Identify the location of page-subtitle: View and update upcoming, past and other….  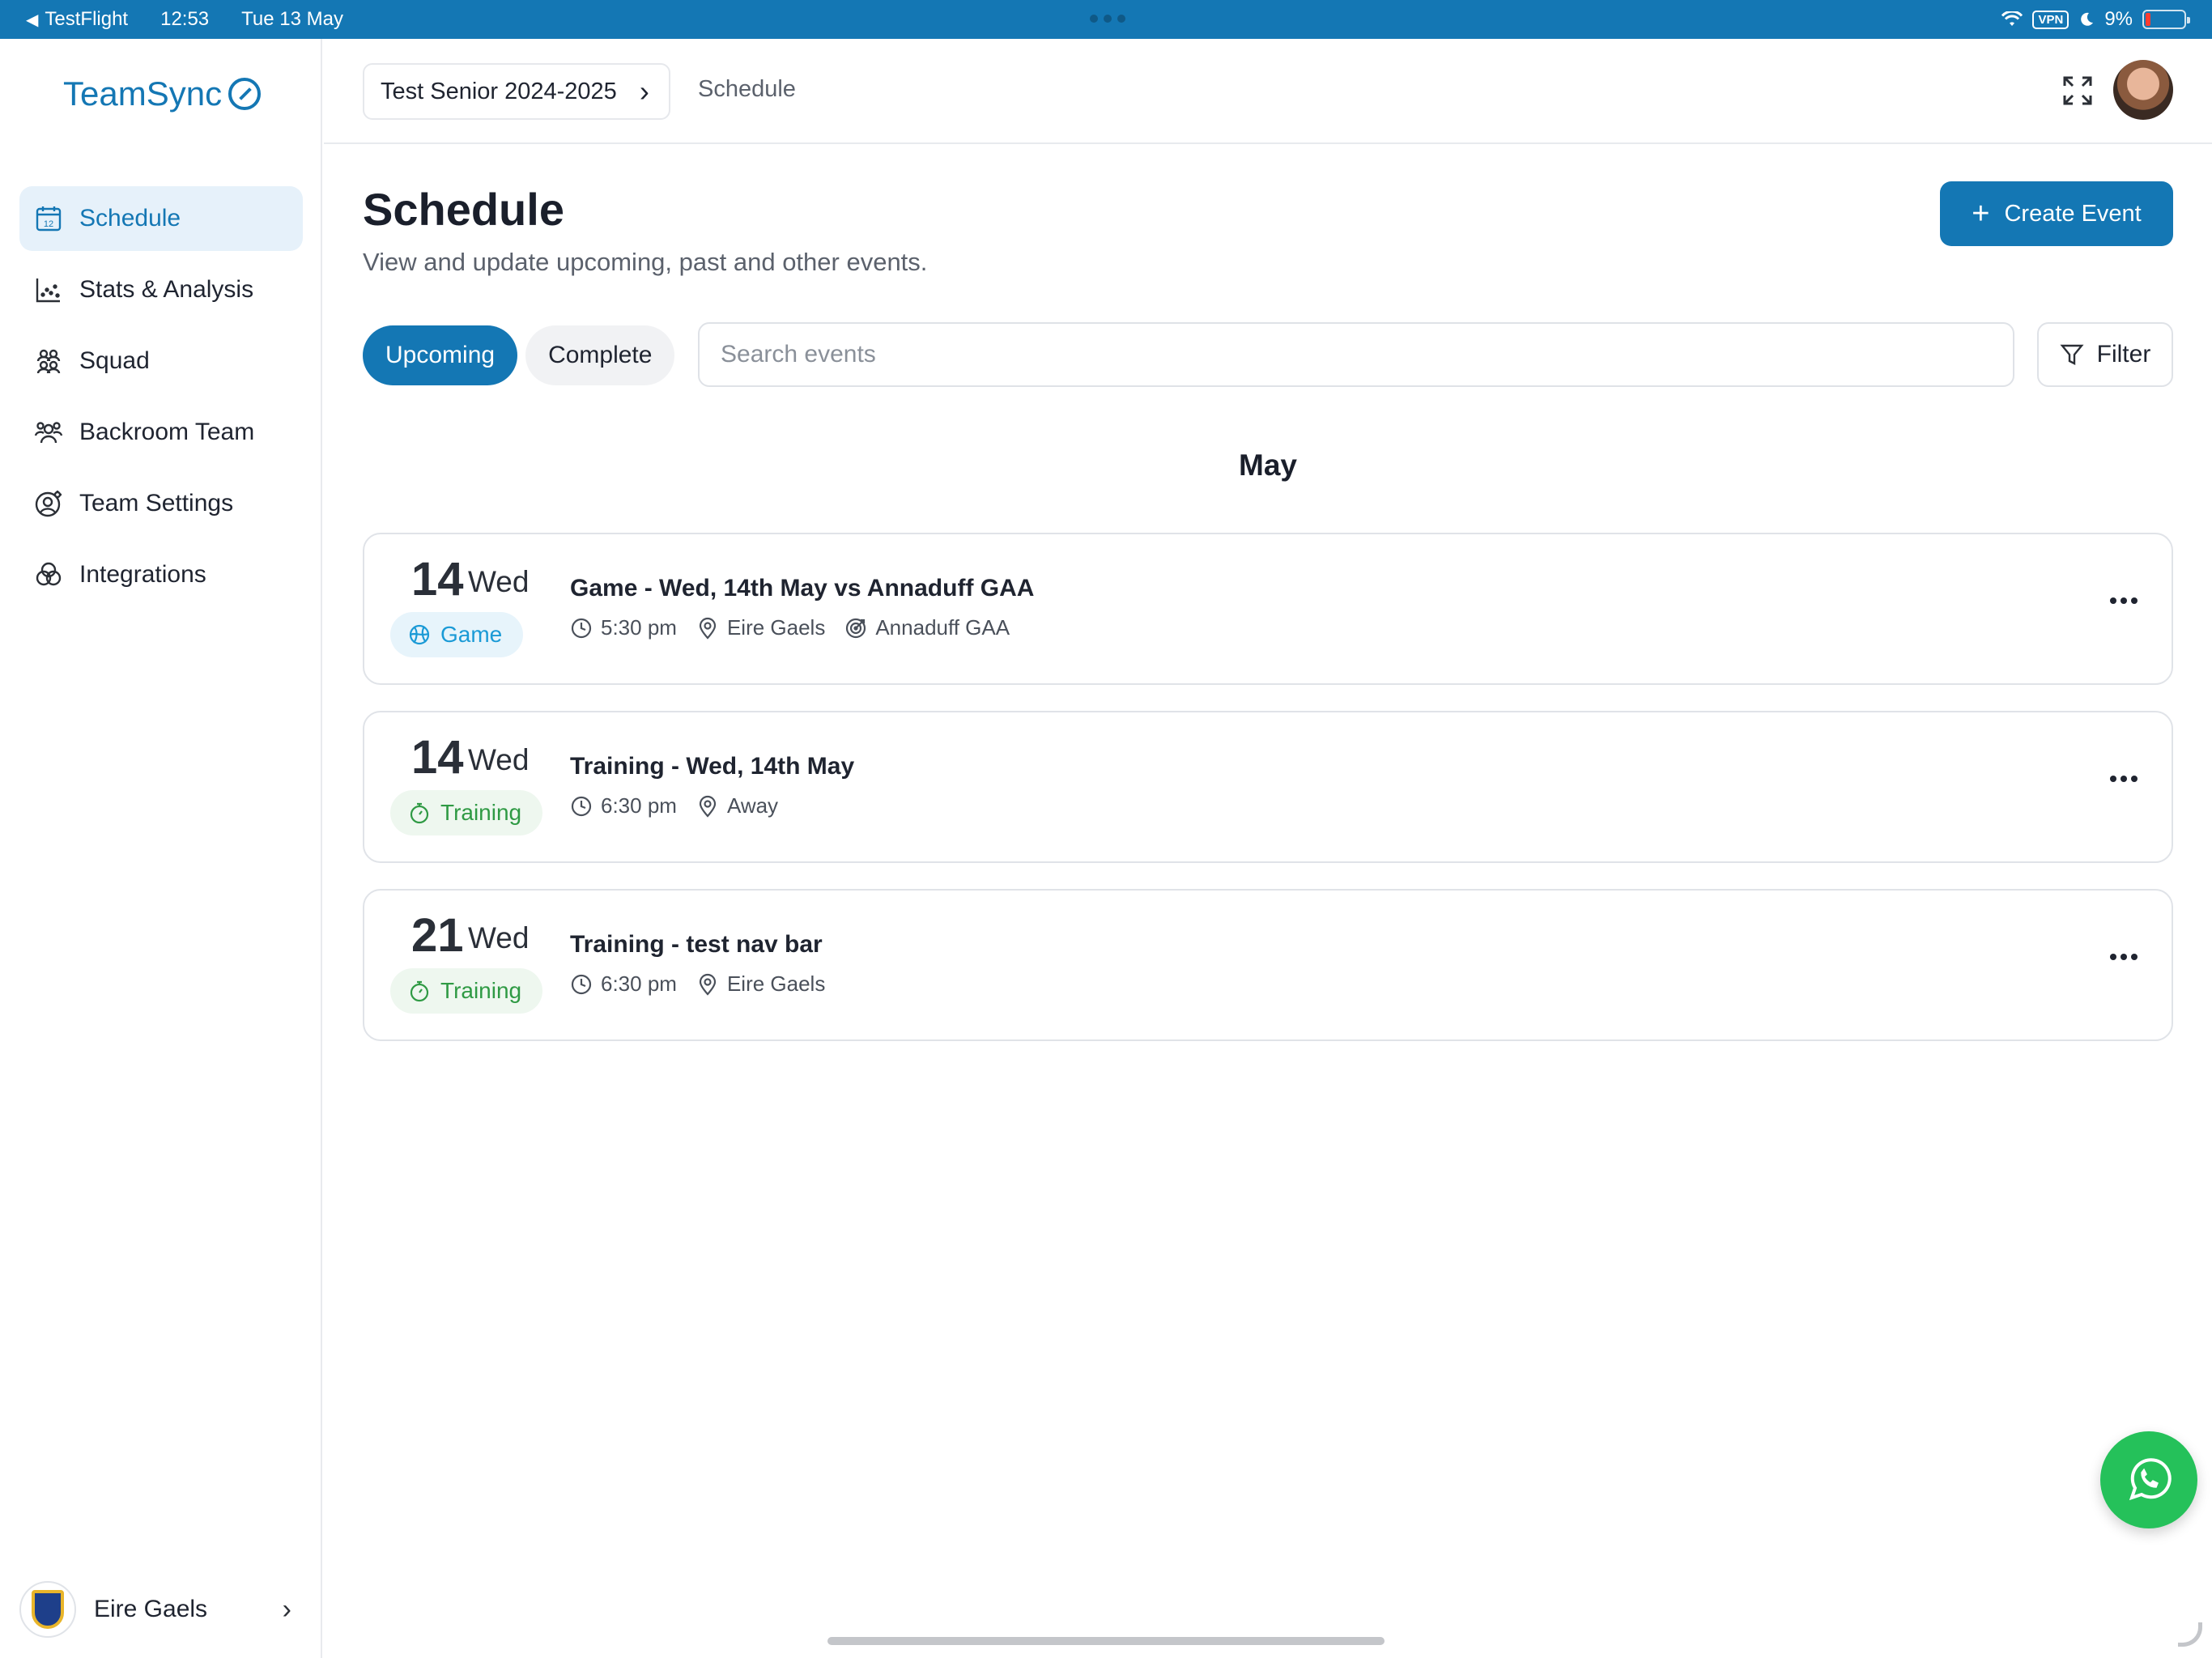
(645, 262).